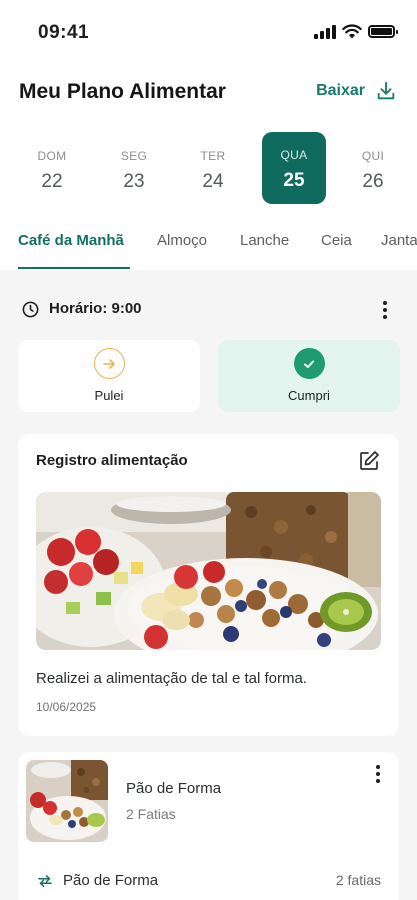 This screenshot has width=417, height=900. Describe the element at coordinates (67, 801) in the screenshot. I see `food-thumbnail` at that location.